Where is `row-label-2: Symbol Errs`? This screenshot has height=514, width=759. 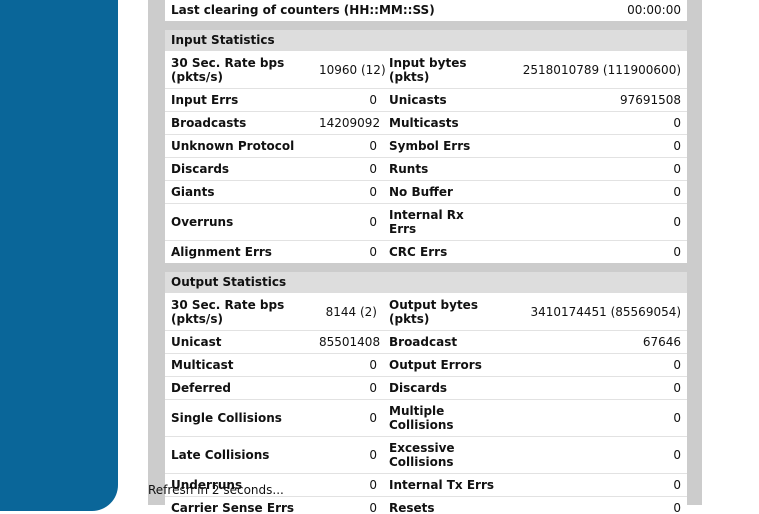 row-label-2: Symbol Errs is located at coordinates (442, 146).